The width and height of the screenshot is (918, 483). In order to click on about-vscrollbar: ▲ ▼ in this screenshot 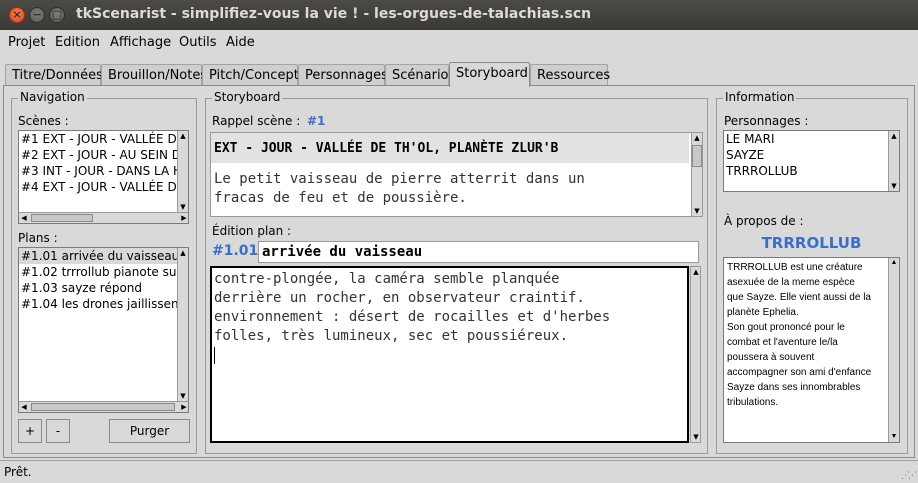, I will do `click(893, 350)`.